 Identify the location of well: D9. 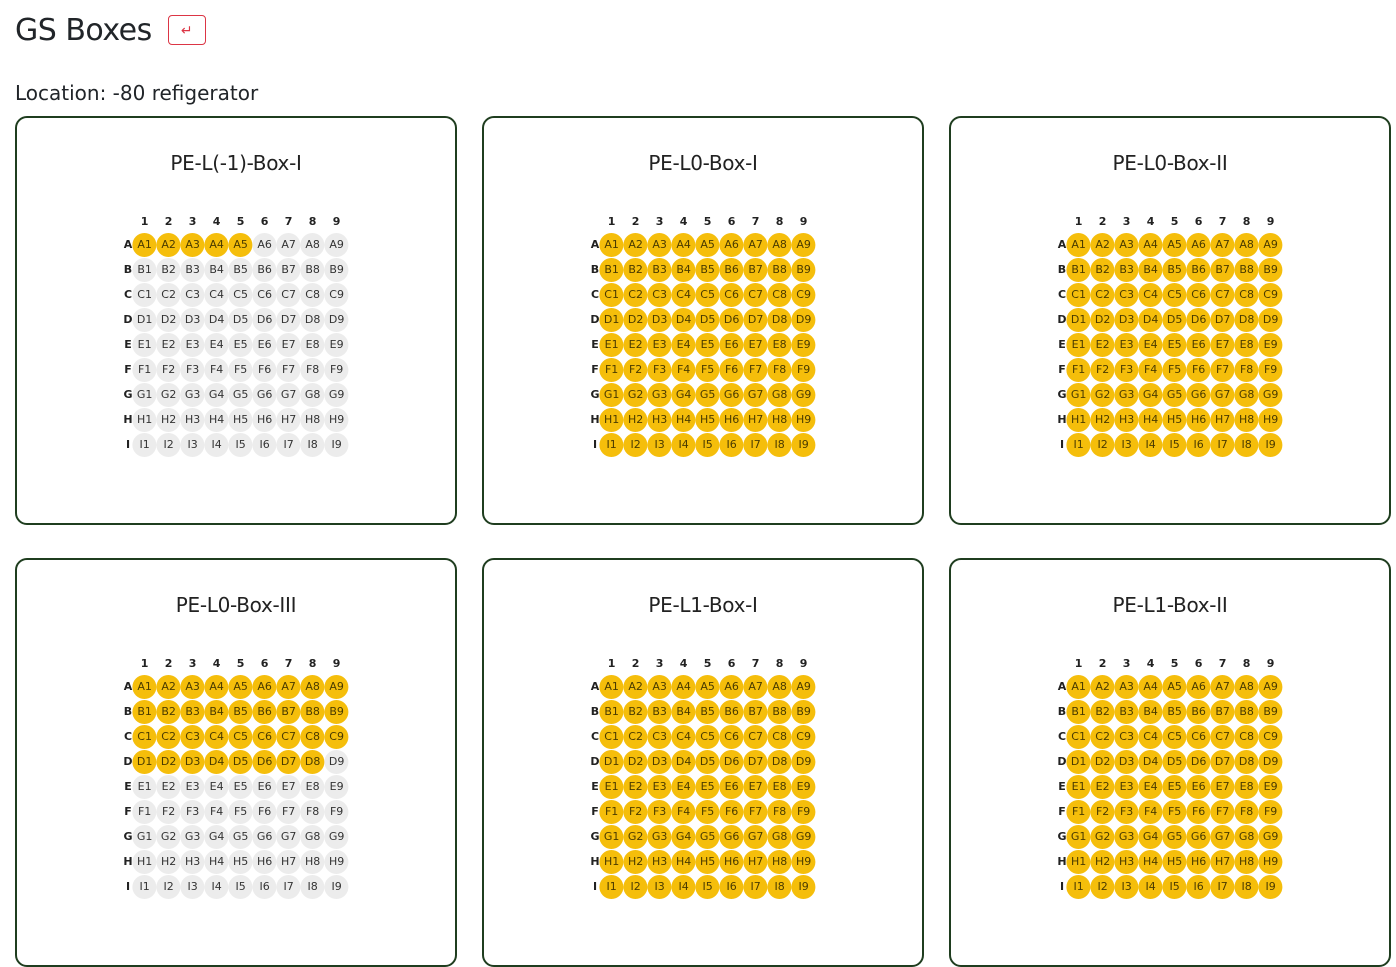
(1270, 761).